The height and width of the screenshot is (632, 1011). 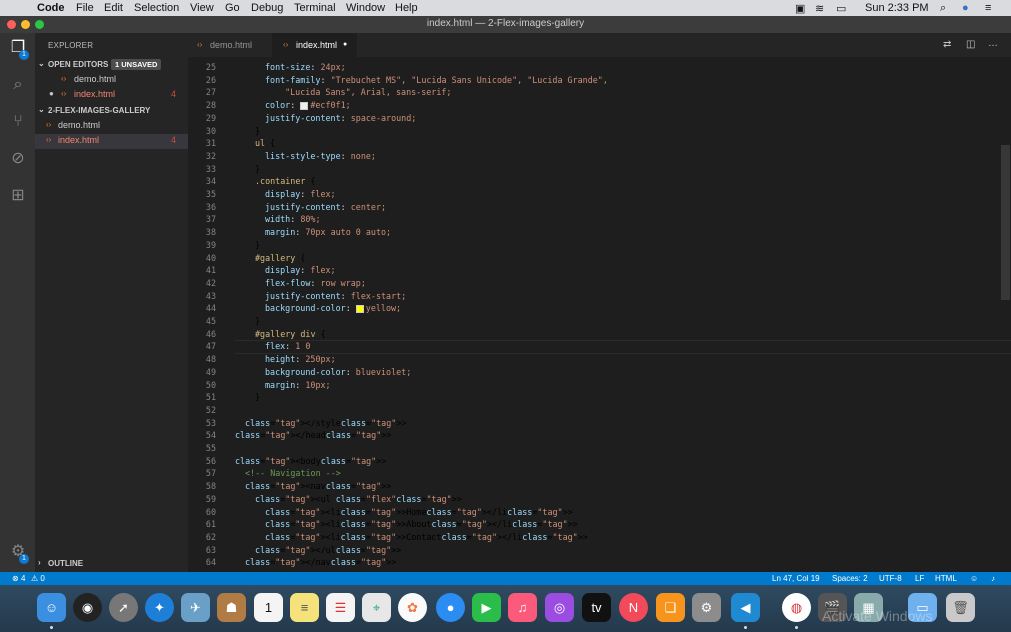 What do you see at coordinates (18, 85) in the screenshot?
I see `search-icon: ⌕` at bounding box center [18, 85].